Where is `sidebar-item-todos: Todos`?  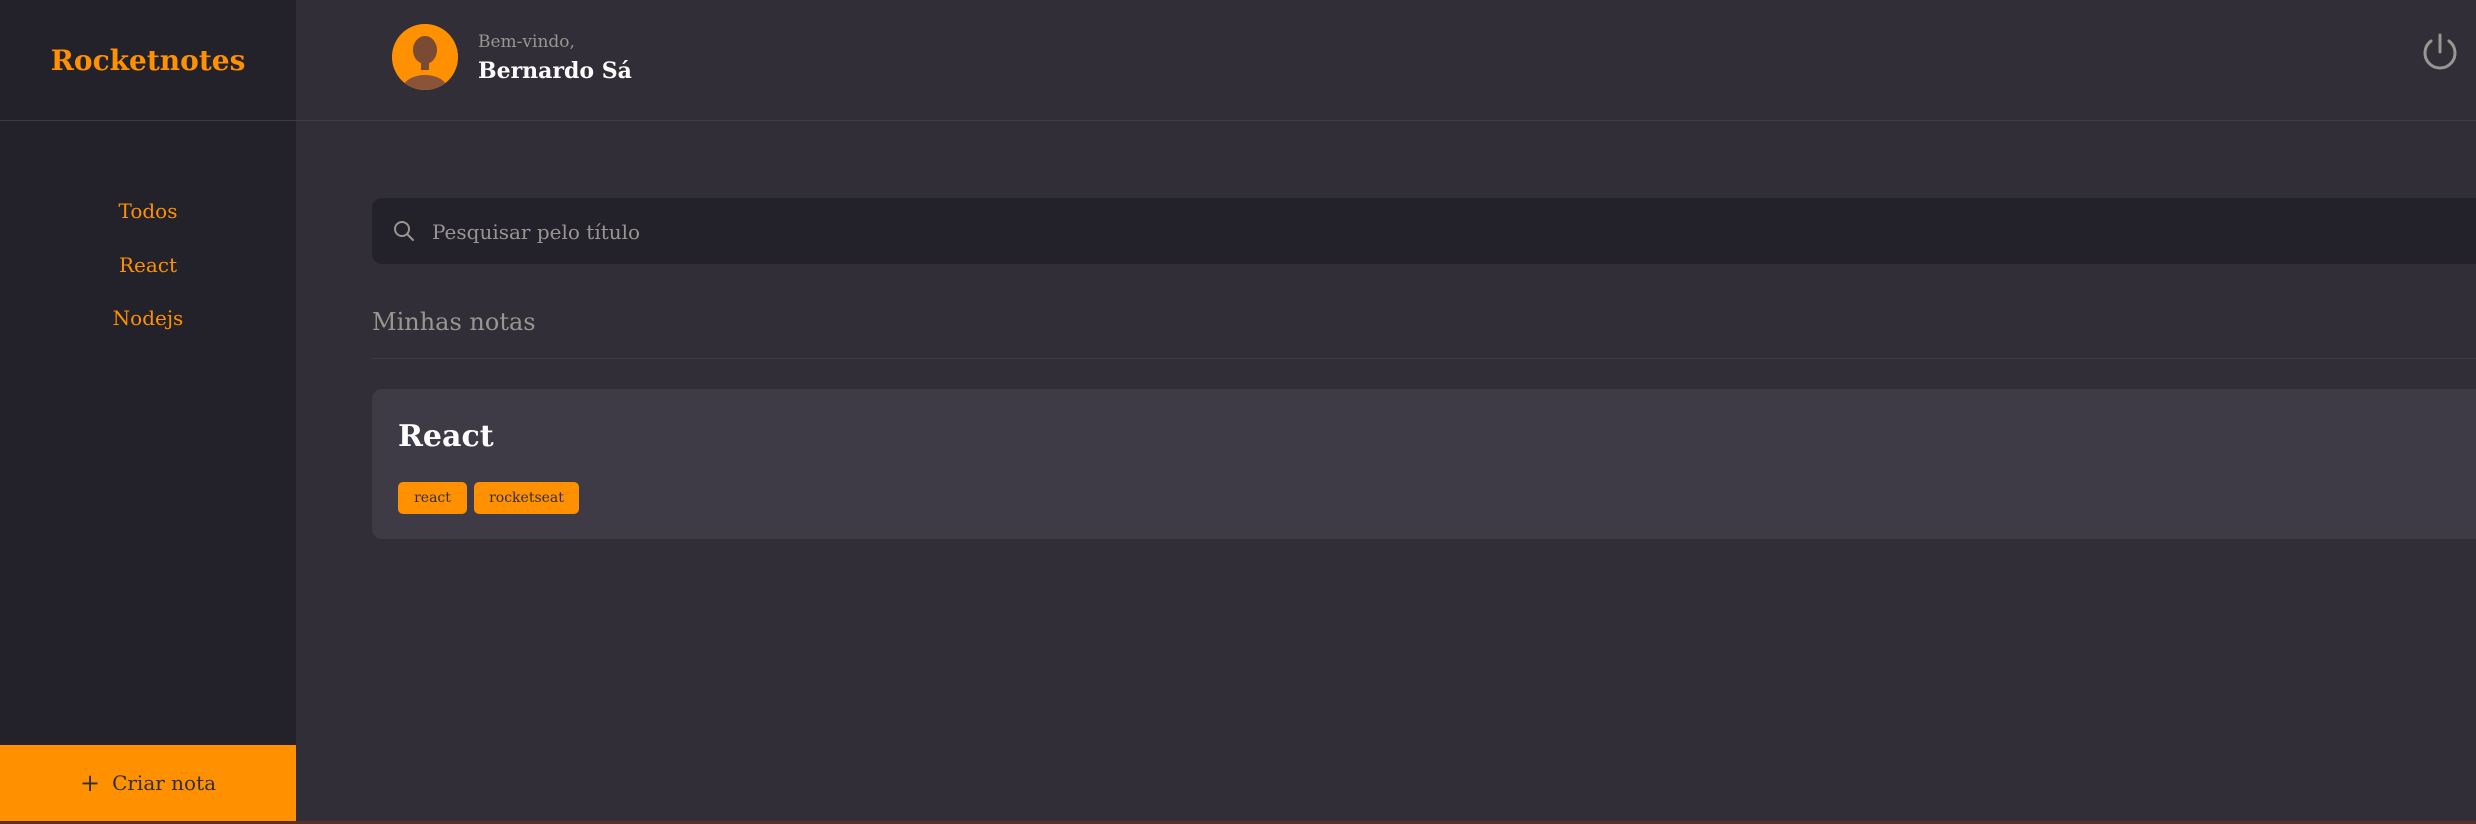
sidebar-item-todos: Todos is located at coordinates (148, 211).